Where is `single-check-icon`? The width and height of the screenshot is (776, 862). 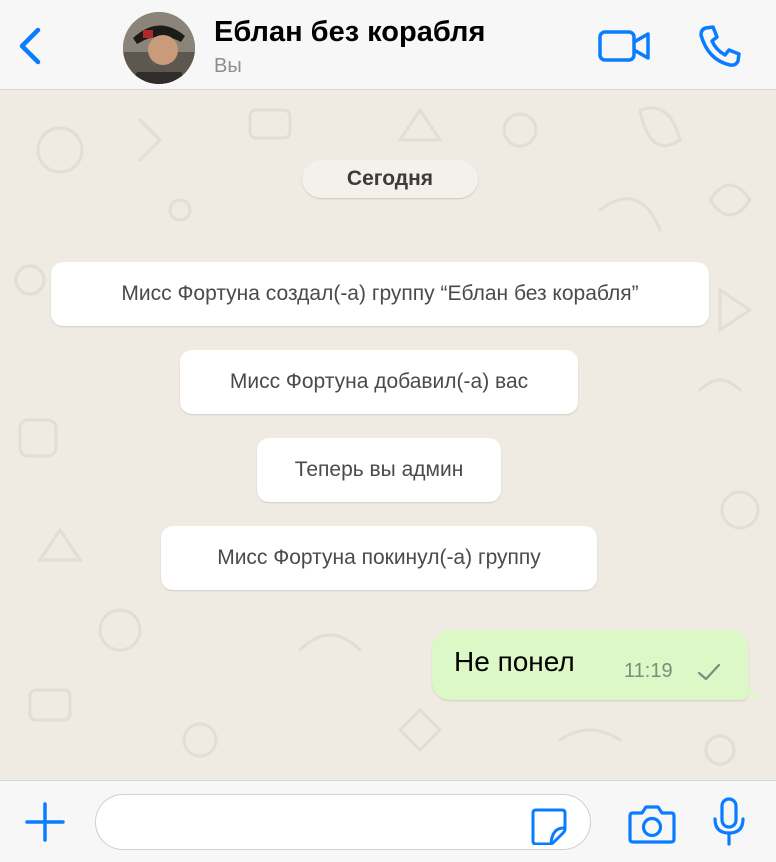
single-check-icon is located at coordinates (709, 672).